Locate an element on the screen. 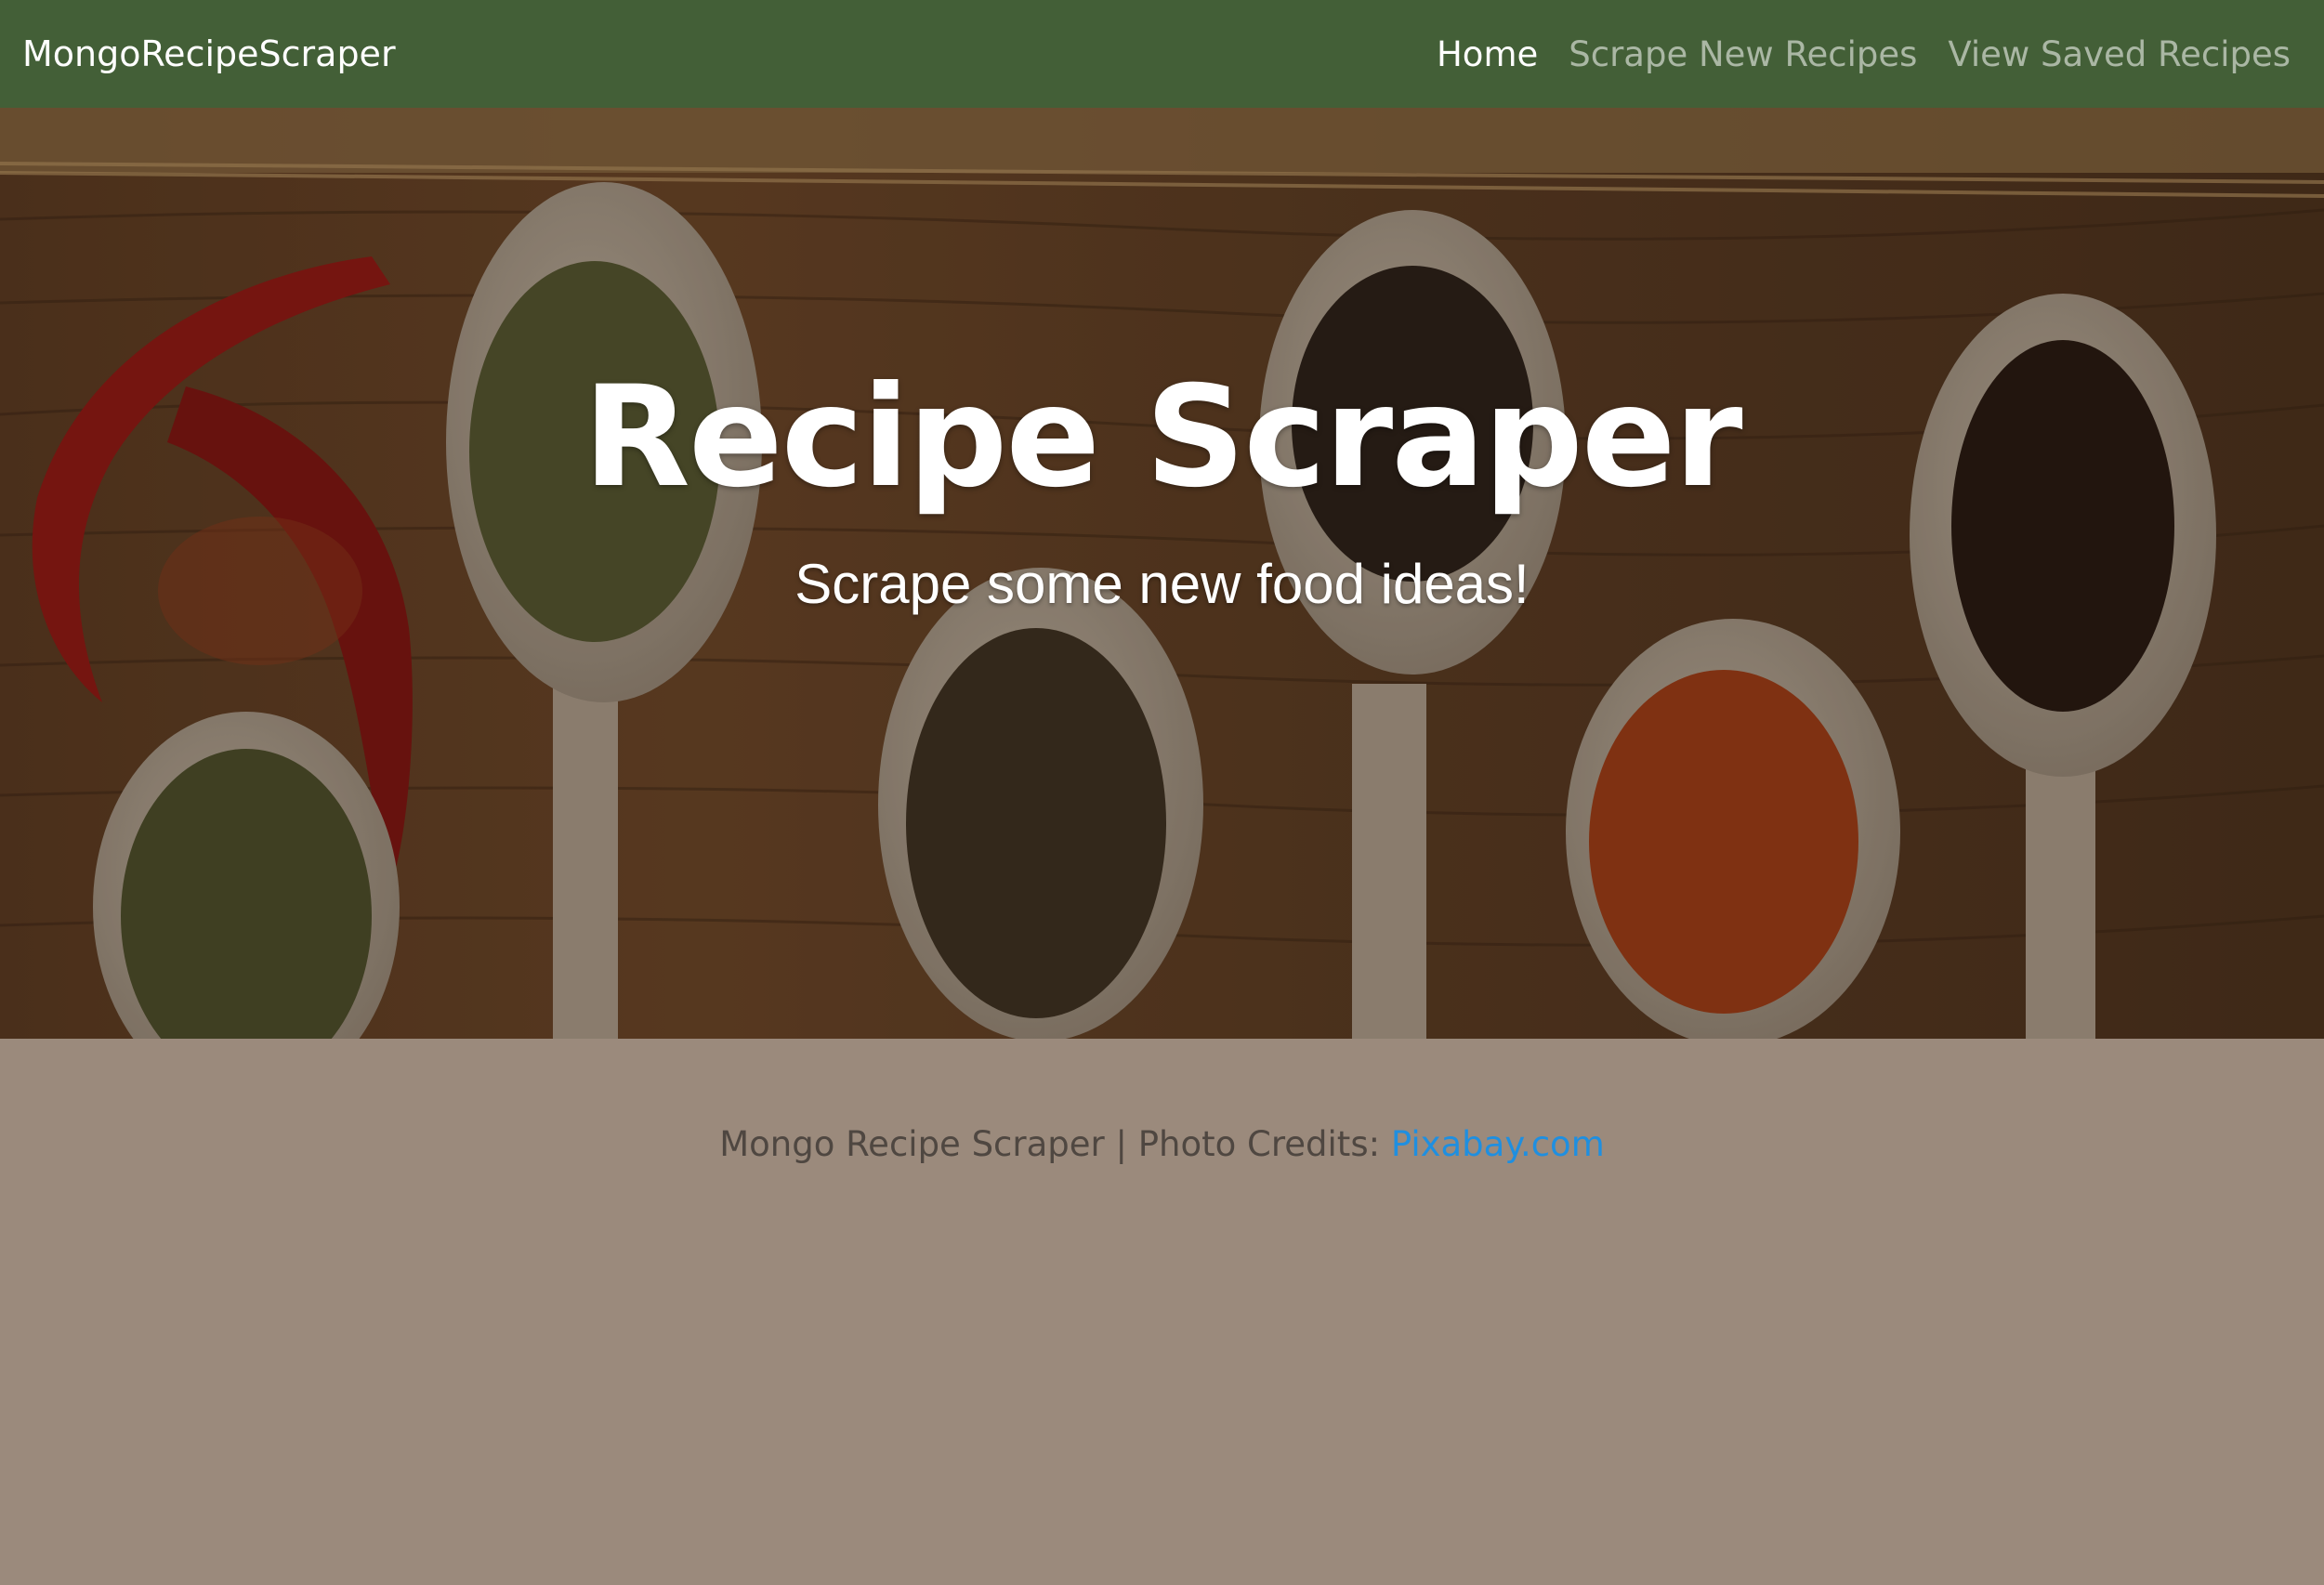  nav-link-home: Home is located at coordinates (1488, 54).